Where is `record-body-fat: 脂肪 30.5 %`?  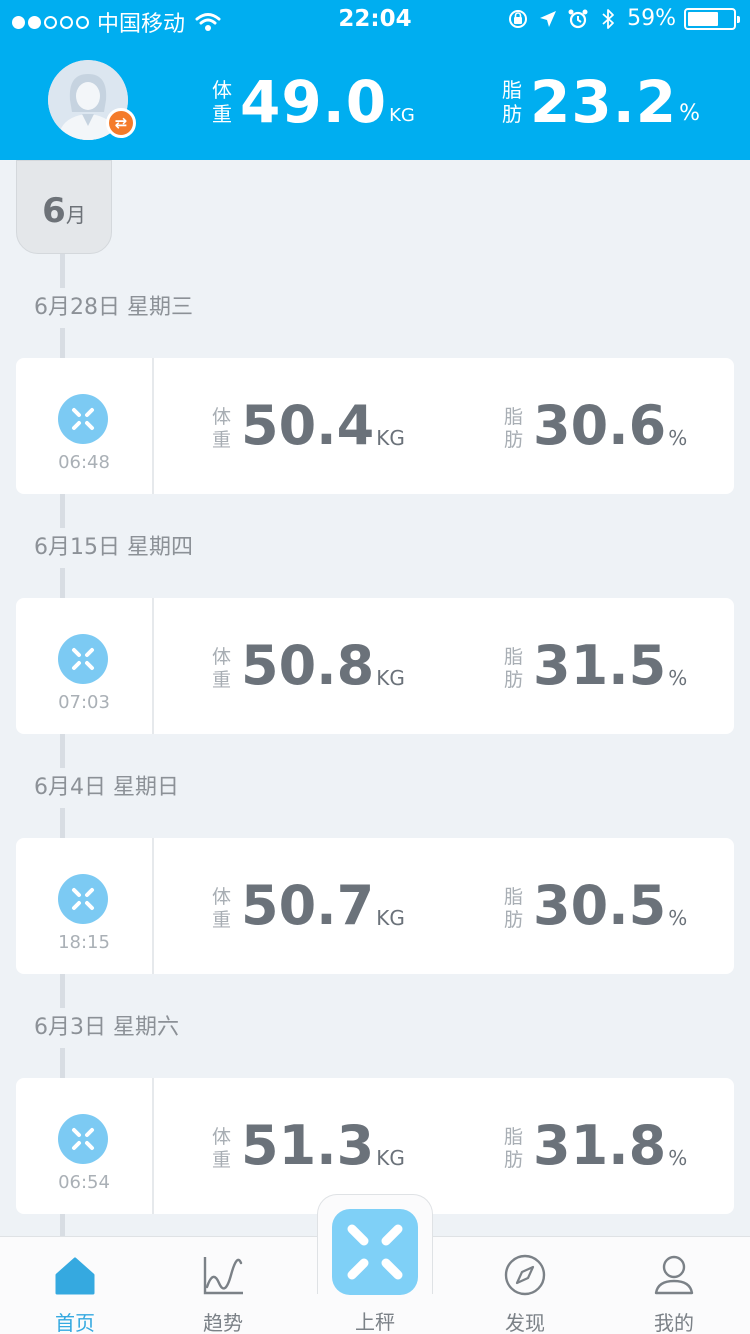
record-body-fat: 脂肪 30.5 % is located at coordinates (595, 906).